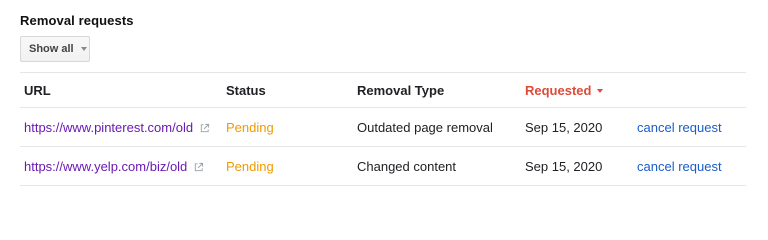 The height and width of the screenshot is (240, 768). Describe the element at coordinates (407, 166) in the screenshot. I see `removal-type: Changed content` at that location.